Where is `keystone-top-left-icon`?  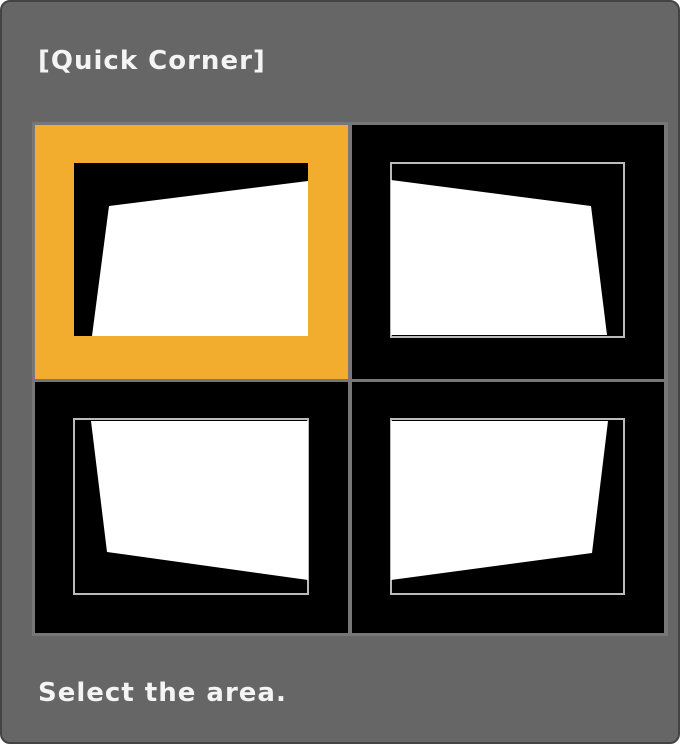
keystone-top-left-icon is located at coordinates (191, 249).